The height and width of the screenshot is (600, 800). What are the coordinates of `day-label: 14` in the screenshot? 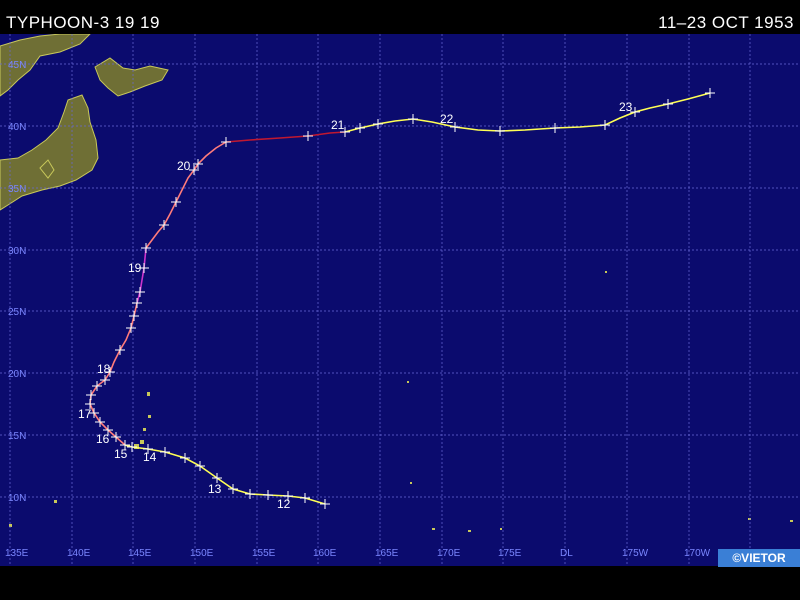 It's located at (150, 457).